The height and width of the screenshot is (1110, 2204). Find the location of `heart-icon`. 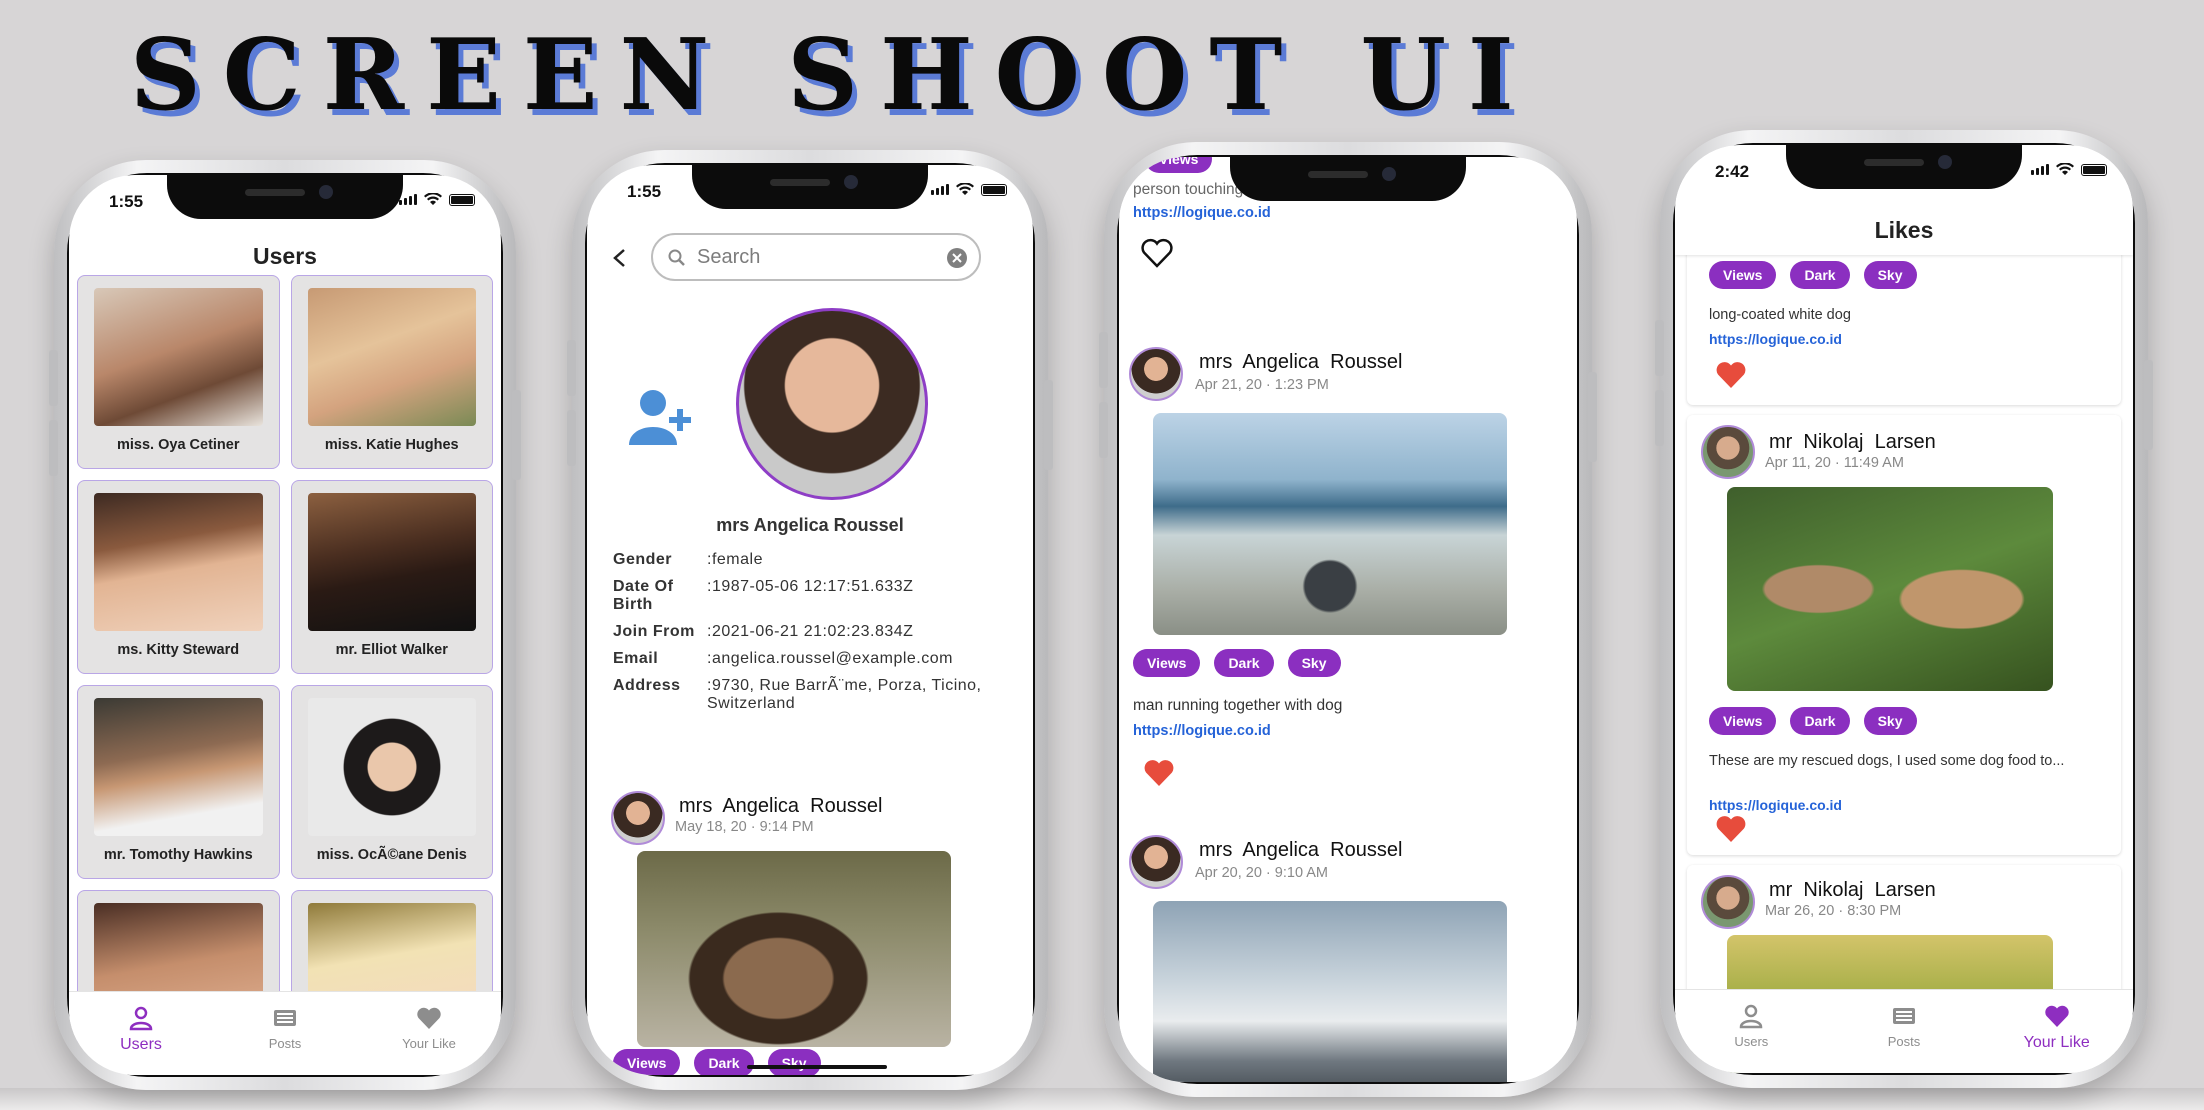

heart-icon is located at coordinates (2056, 1016).